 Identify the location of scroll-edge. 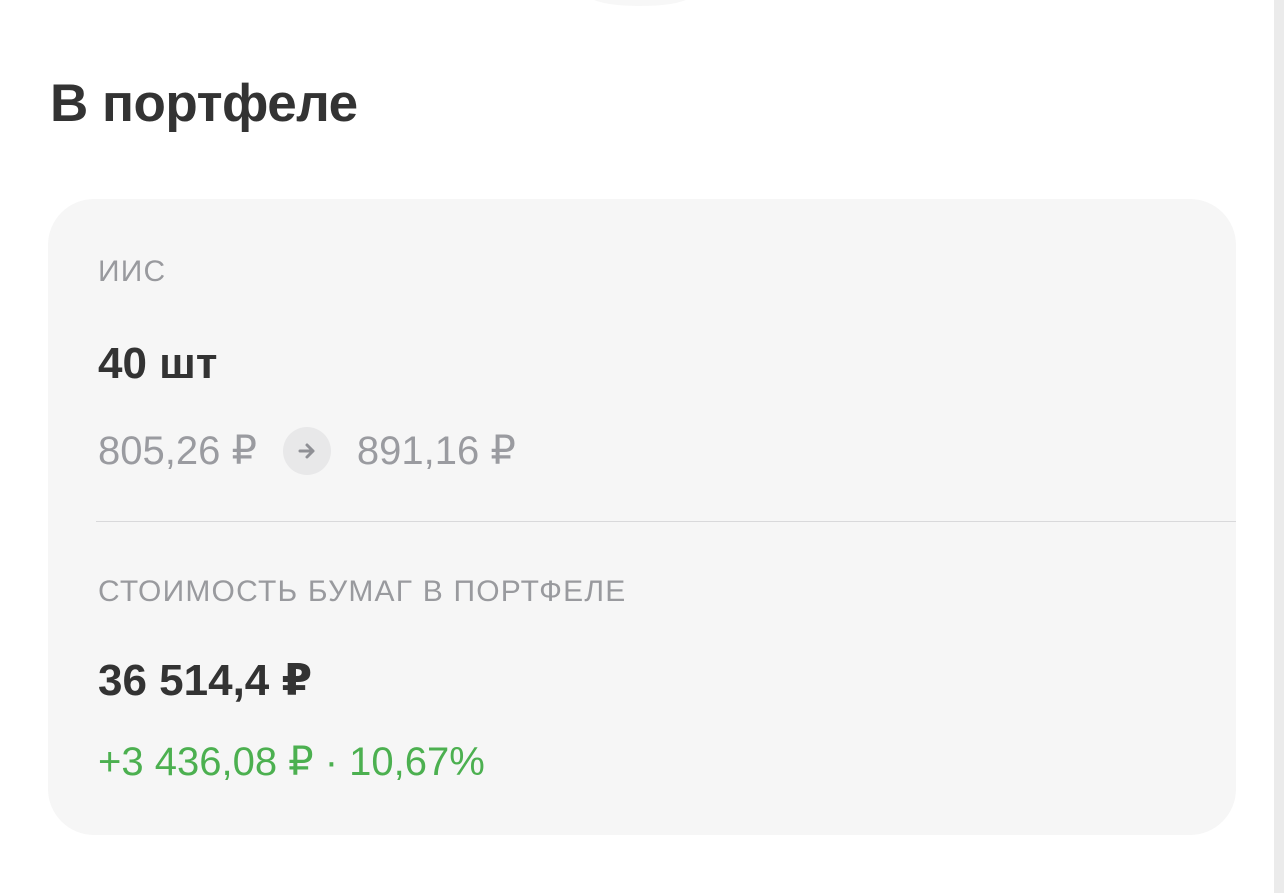
(1279, 446).